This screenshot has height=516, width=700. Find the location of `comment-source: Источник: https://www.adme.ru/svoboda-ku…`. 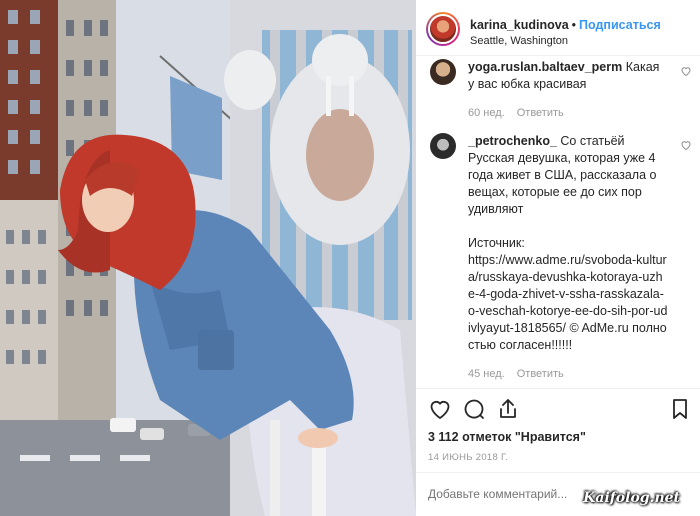

comment-source: Источник: https://www.adme.ru/svoboda-ku… is located at coordinates (568, 294).